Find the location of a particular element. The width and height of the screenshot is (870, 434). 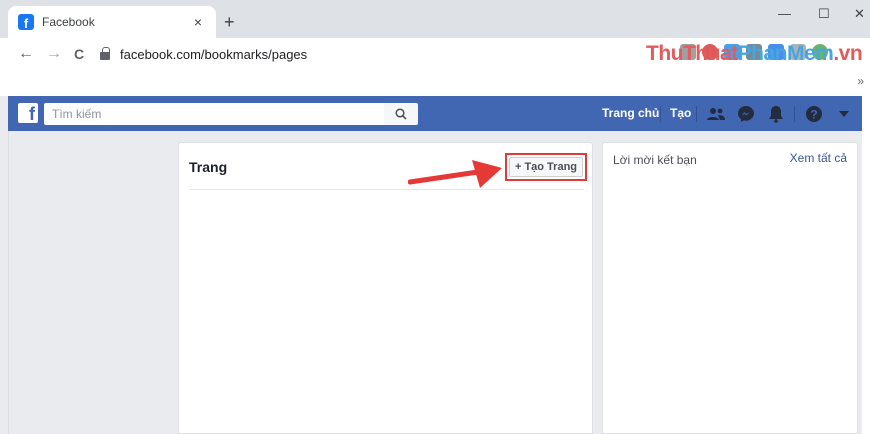

notifications-bell-icon is located at coordinates (776, 114).